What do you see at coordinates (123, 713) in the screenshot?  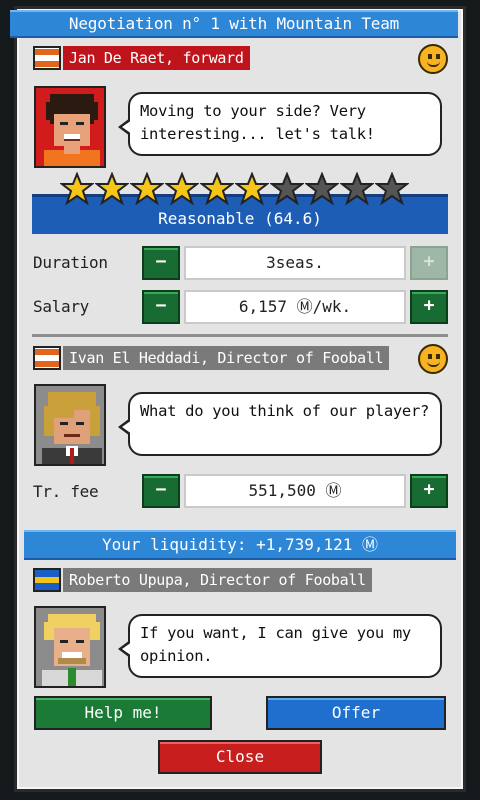 I see `help-button: Help me!` at bounding box center [123, 713].